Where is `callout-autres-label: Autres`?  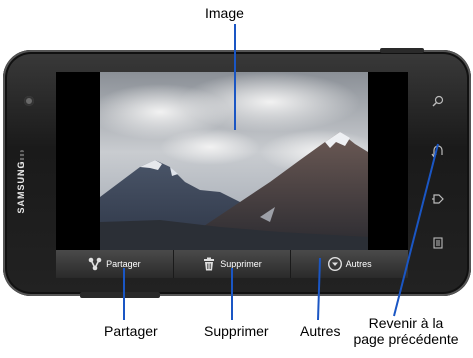
callout-autres-label: Autres is located at coordinates (320, 331).